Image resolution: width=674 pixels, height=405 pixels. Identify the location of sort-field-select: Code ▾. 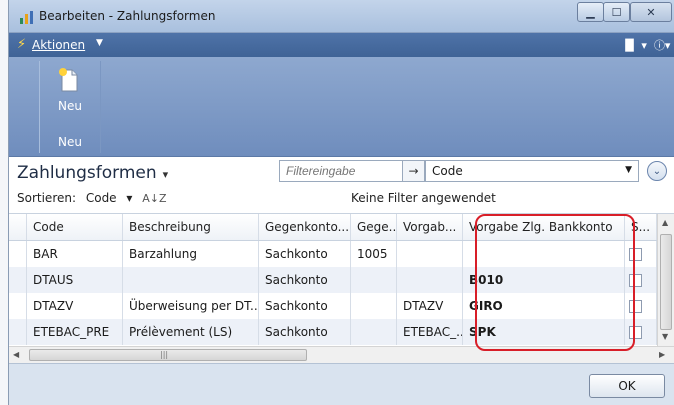
(109, 198).